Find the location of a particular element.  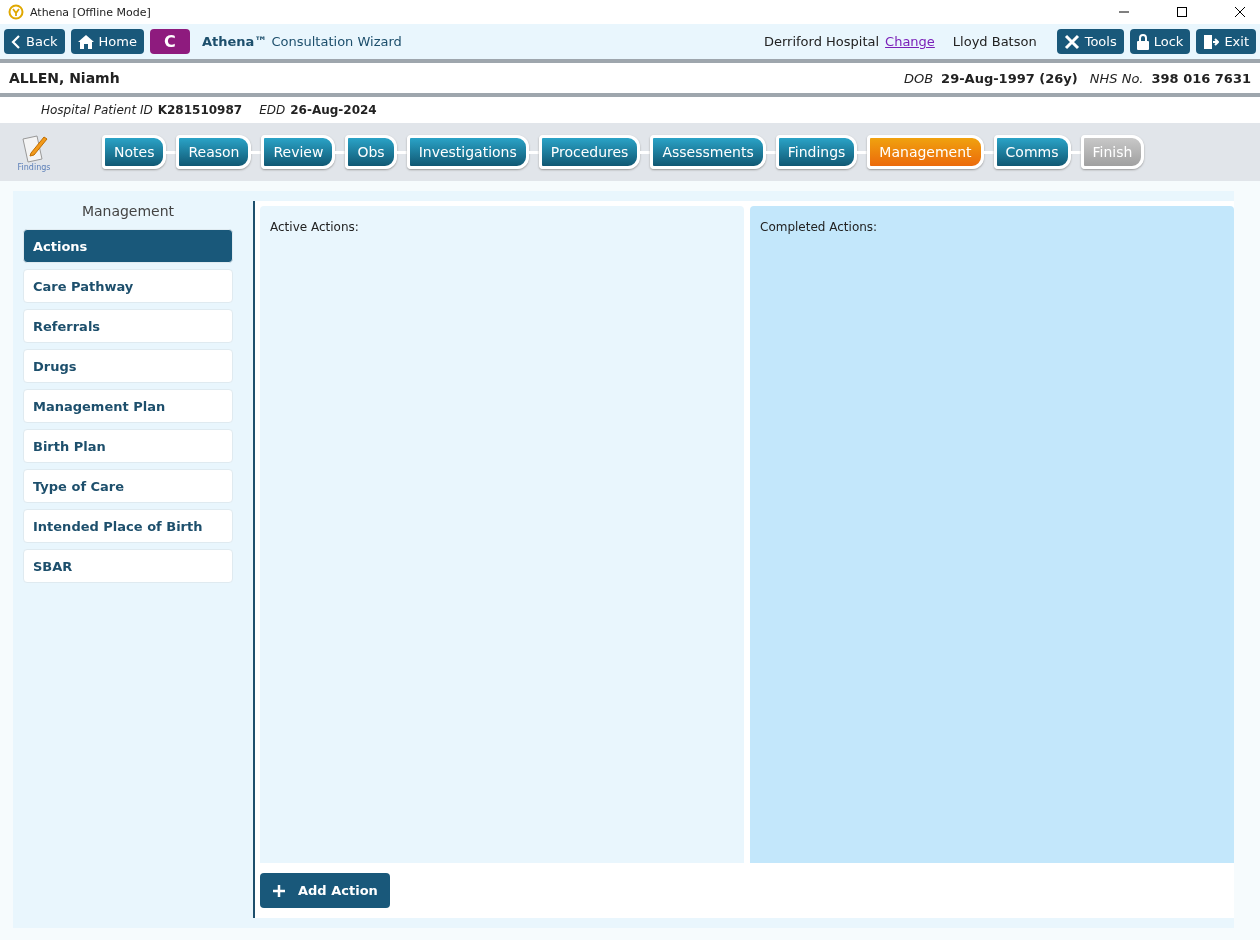

hospital-id-label: Hospital Patient ID is located at coordinates (97, 110).